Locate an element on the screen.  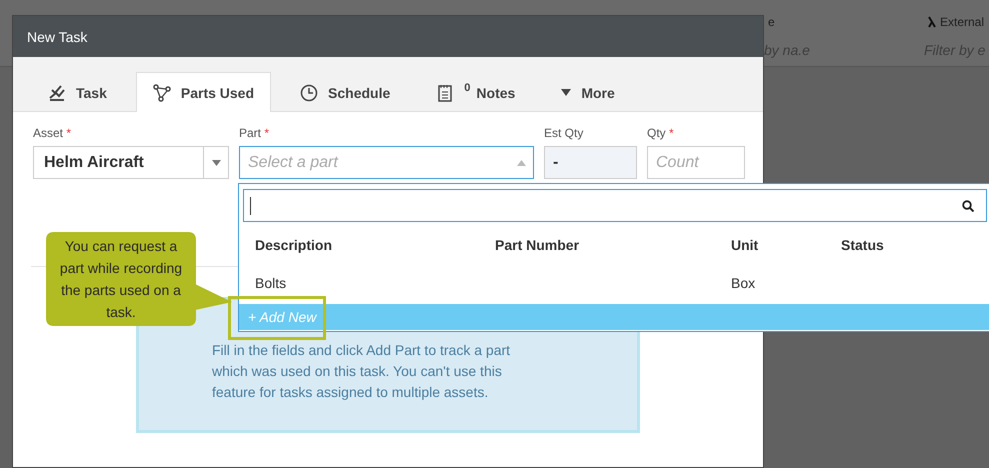
search-field is located at coordinates (615, 205).